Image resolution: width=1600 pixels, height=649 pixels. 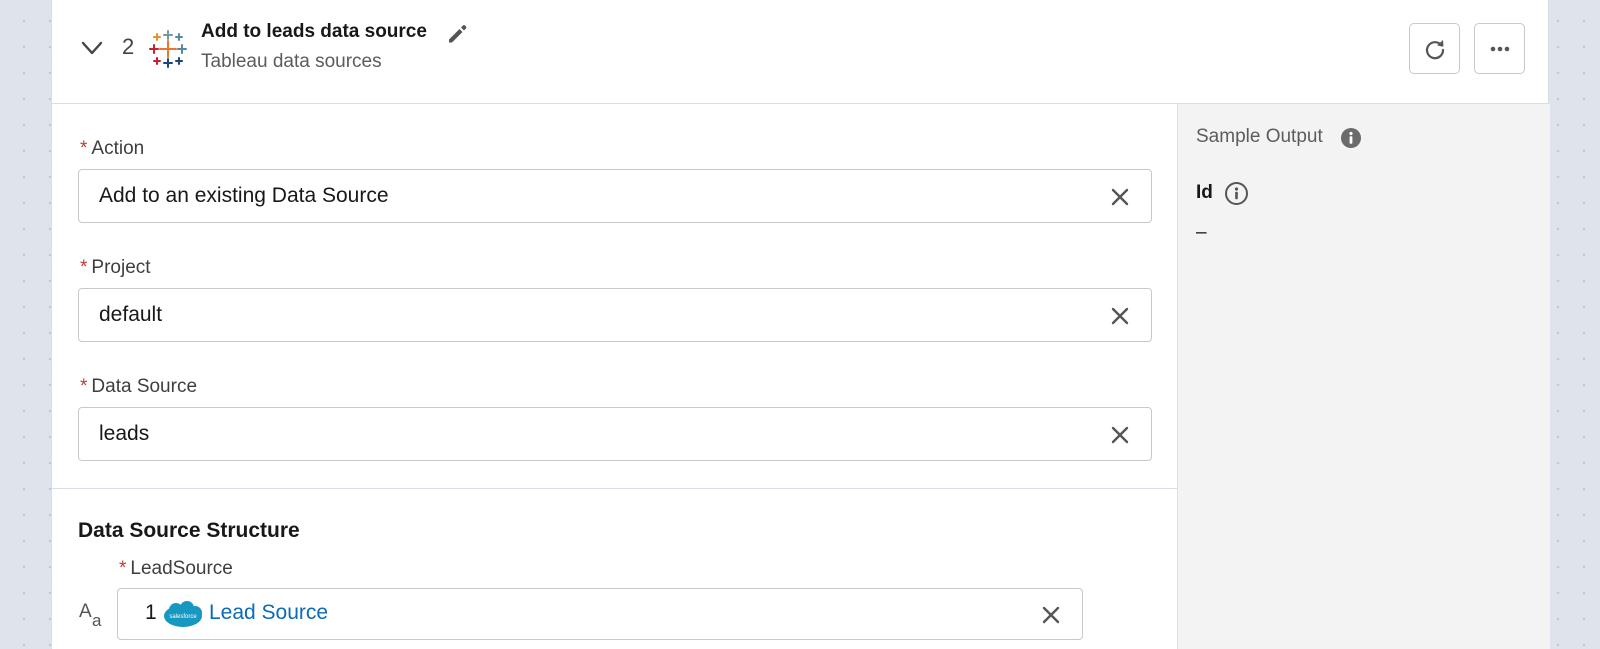 I want to click on tableau-logo, so click(x=168, y=49).